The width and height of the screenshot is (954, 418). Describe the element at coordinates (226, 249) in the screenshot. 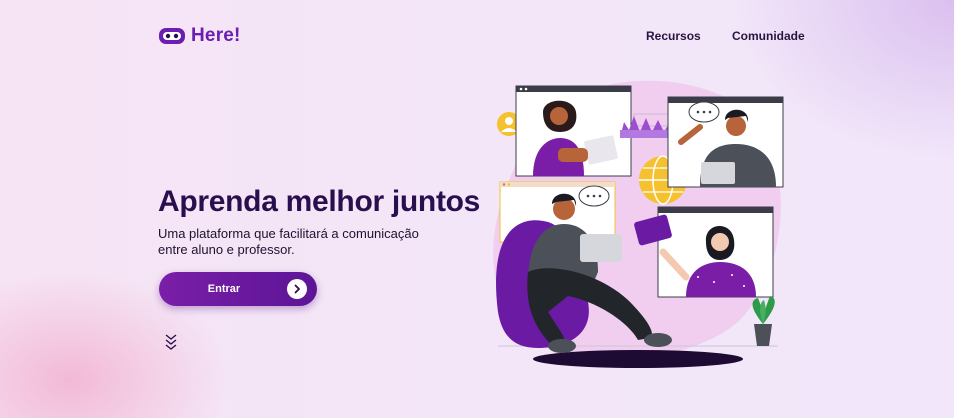

I see `hero-subtitle-line-2: entre aluno e professor.` at that location.